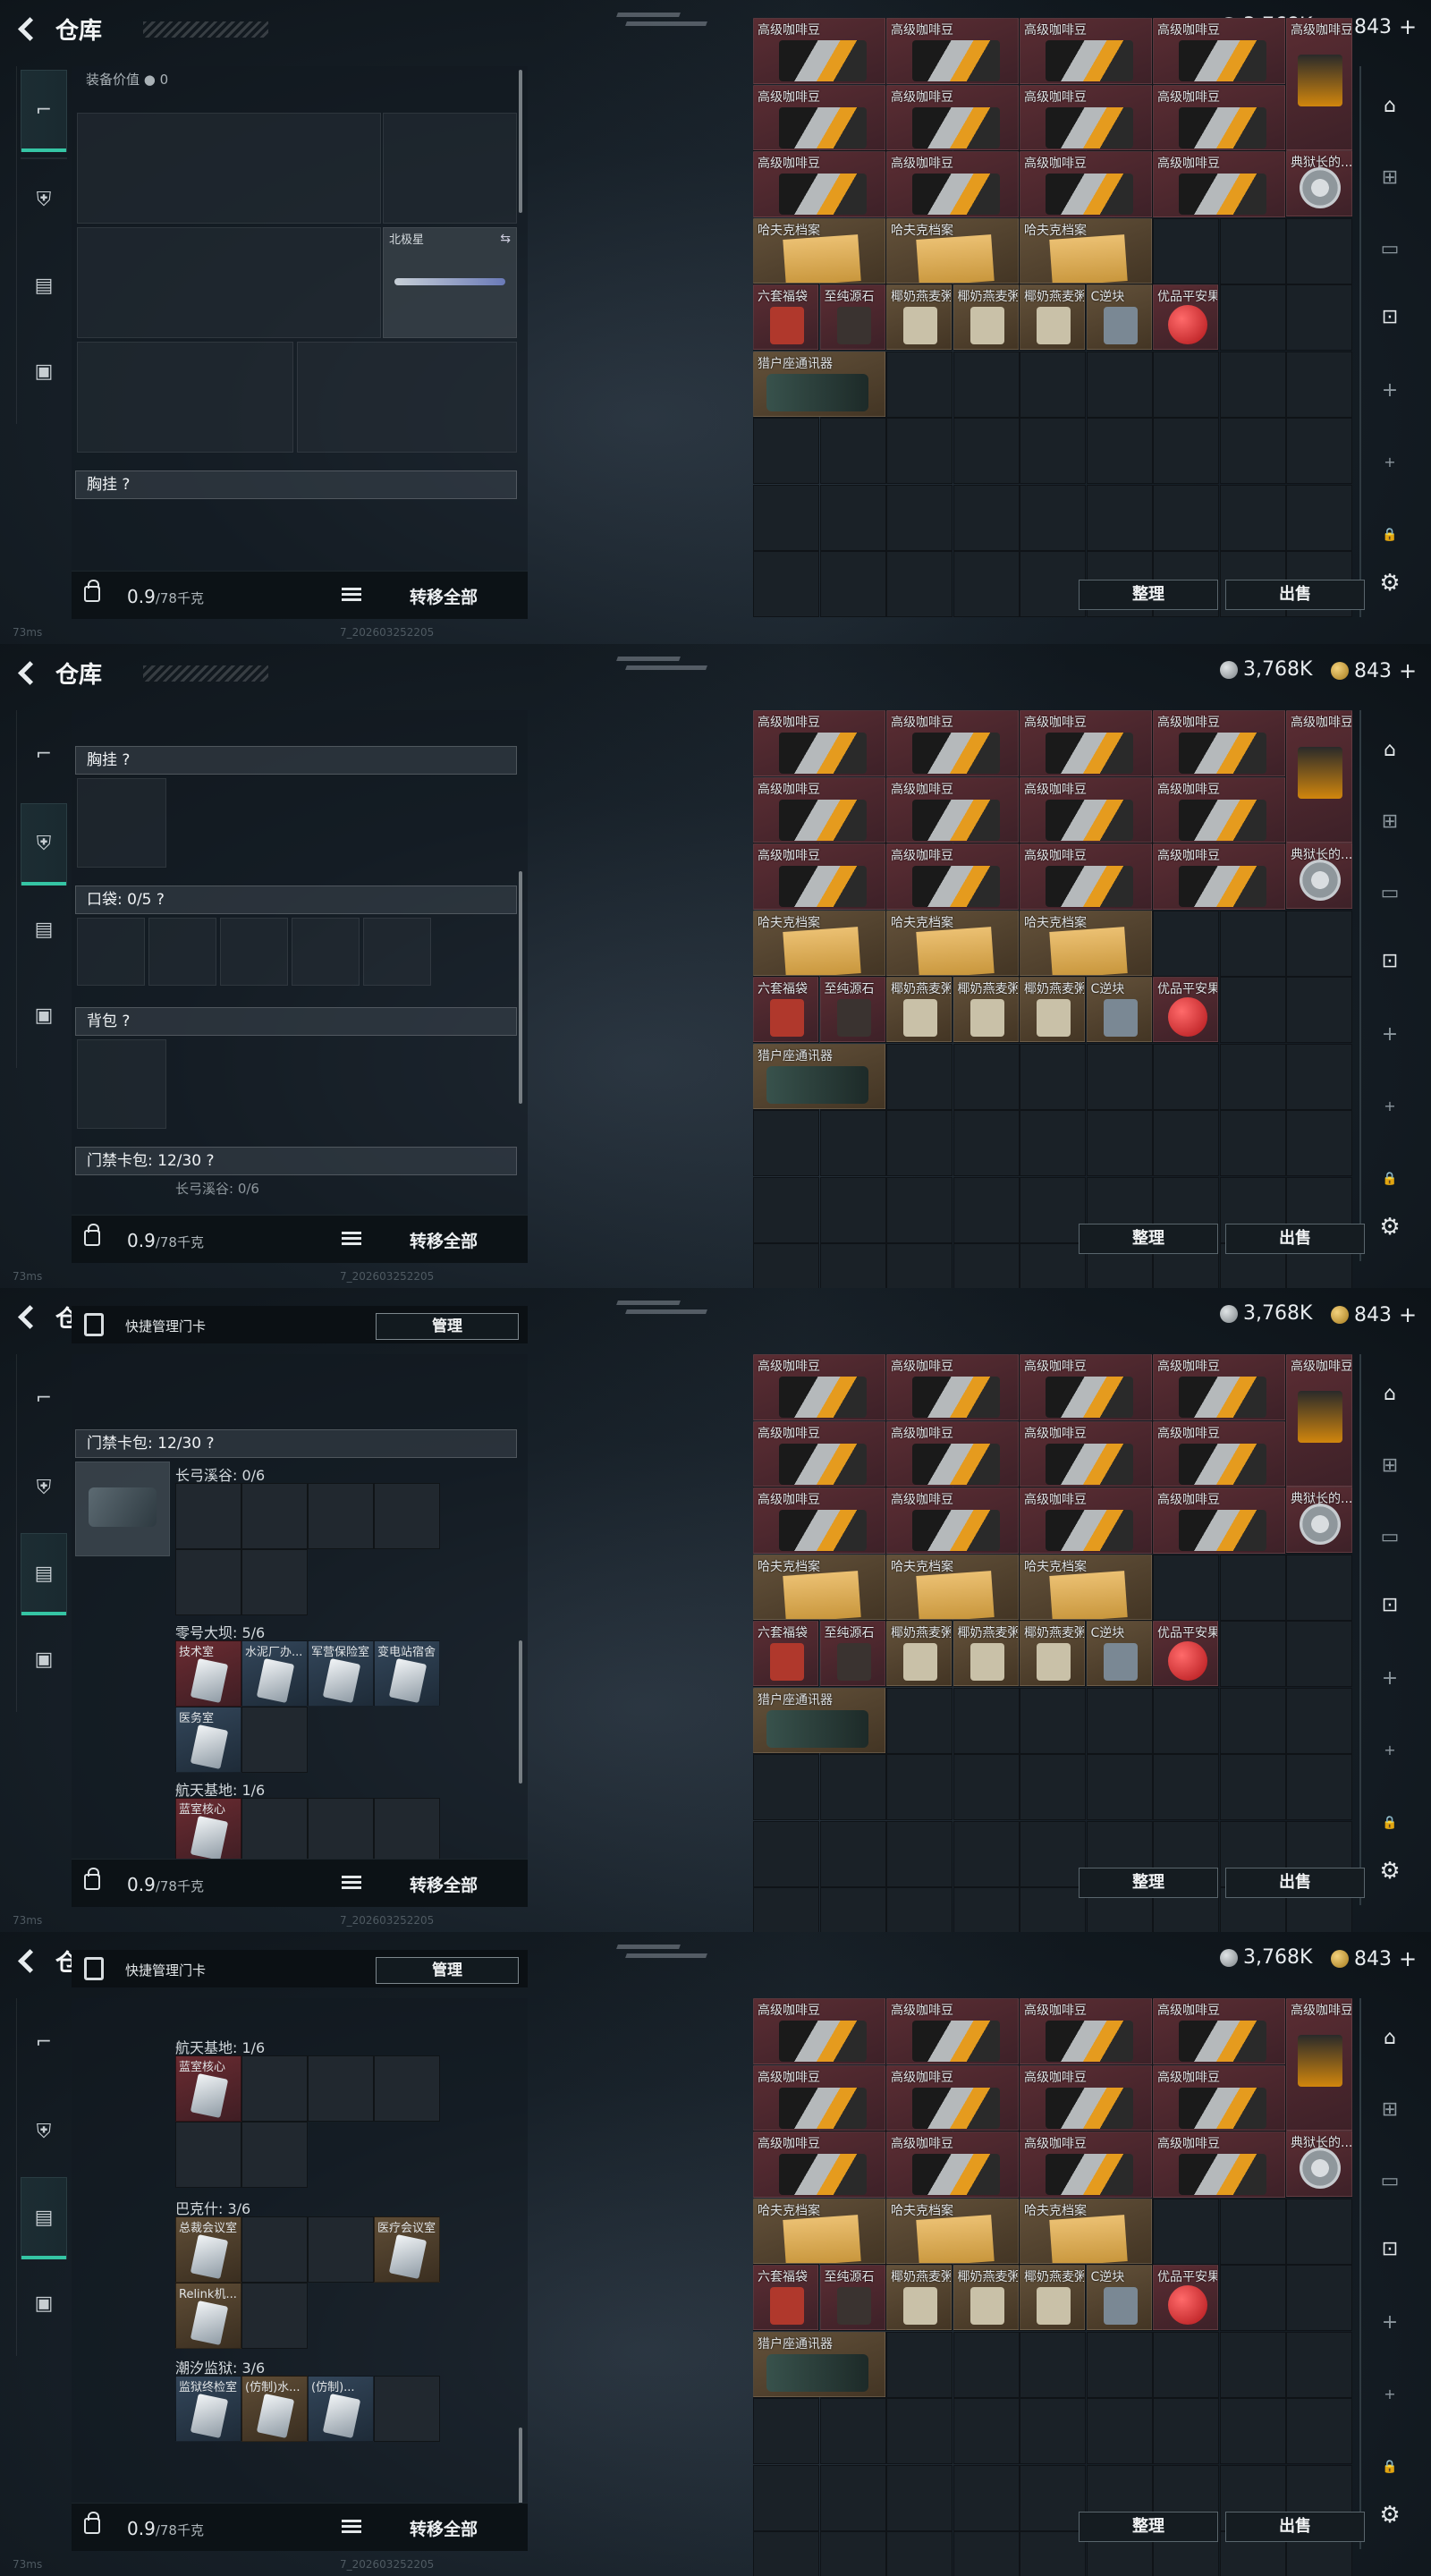 The width and height of the screenshot is (1431, 2576). What do you see at coordinates (1390, 2037) in the screenshot?
I see `stash-tab-icon: ⌂` at bounding box center [1390, 2037].